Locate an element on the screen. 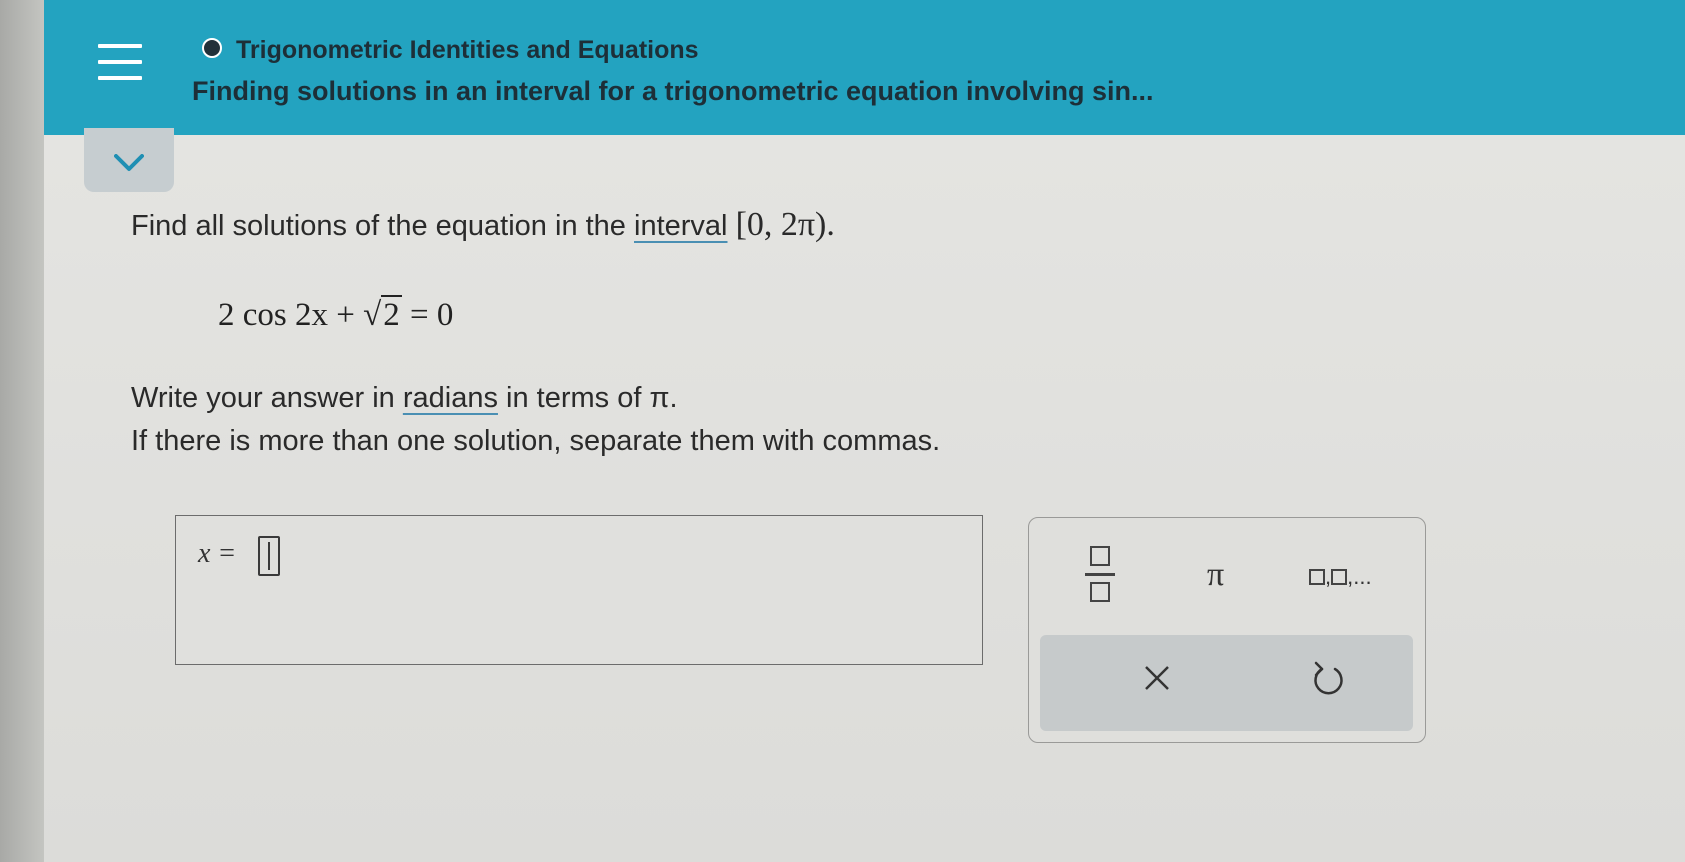  equation-right: = 0 is located at coordinates (427, 315).